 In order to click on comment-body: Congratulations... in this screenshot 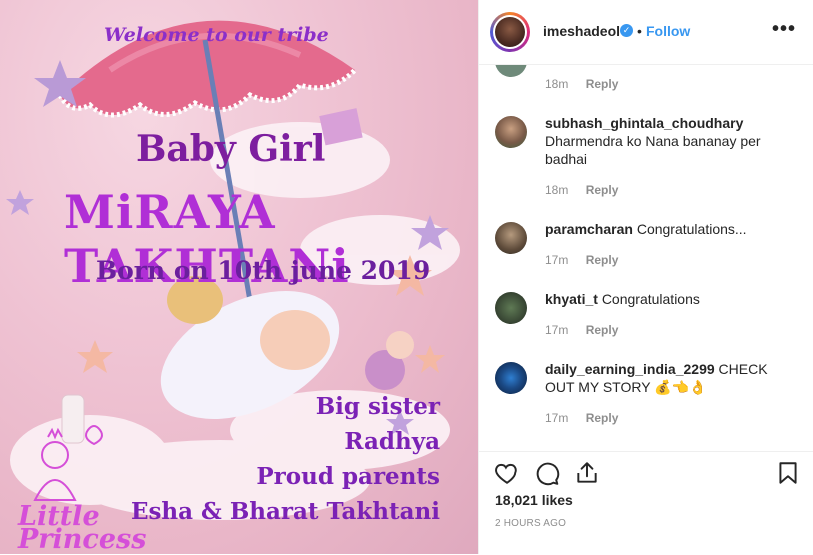, I will do `click(691, 229)`.